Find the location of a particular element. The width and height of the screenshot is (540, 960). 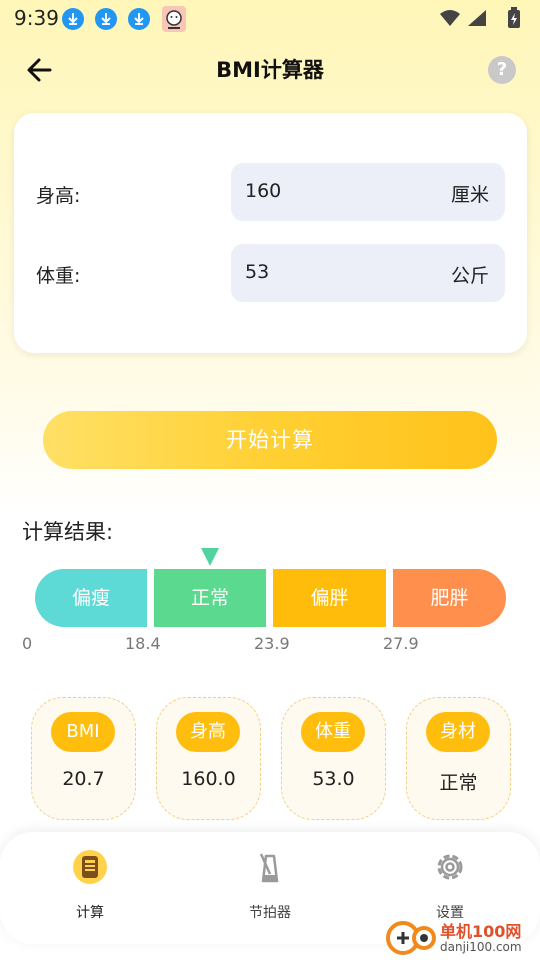

stat-card-weight: 体重 53.0 is located at coordinates (333, 758).